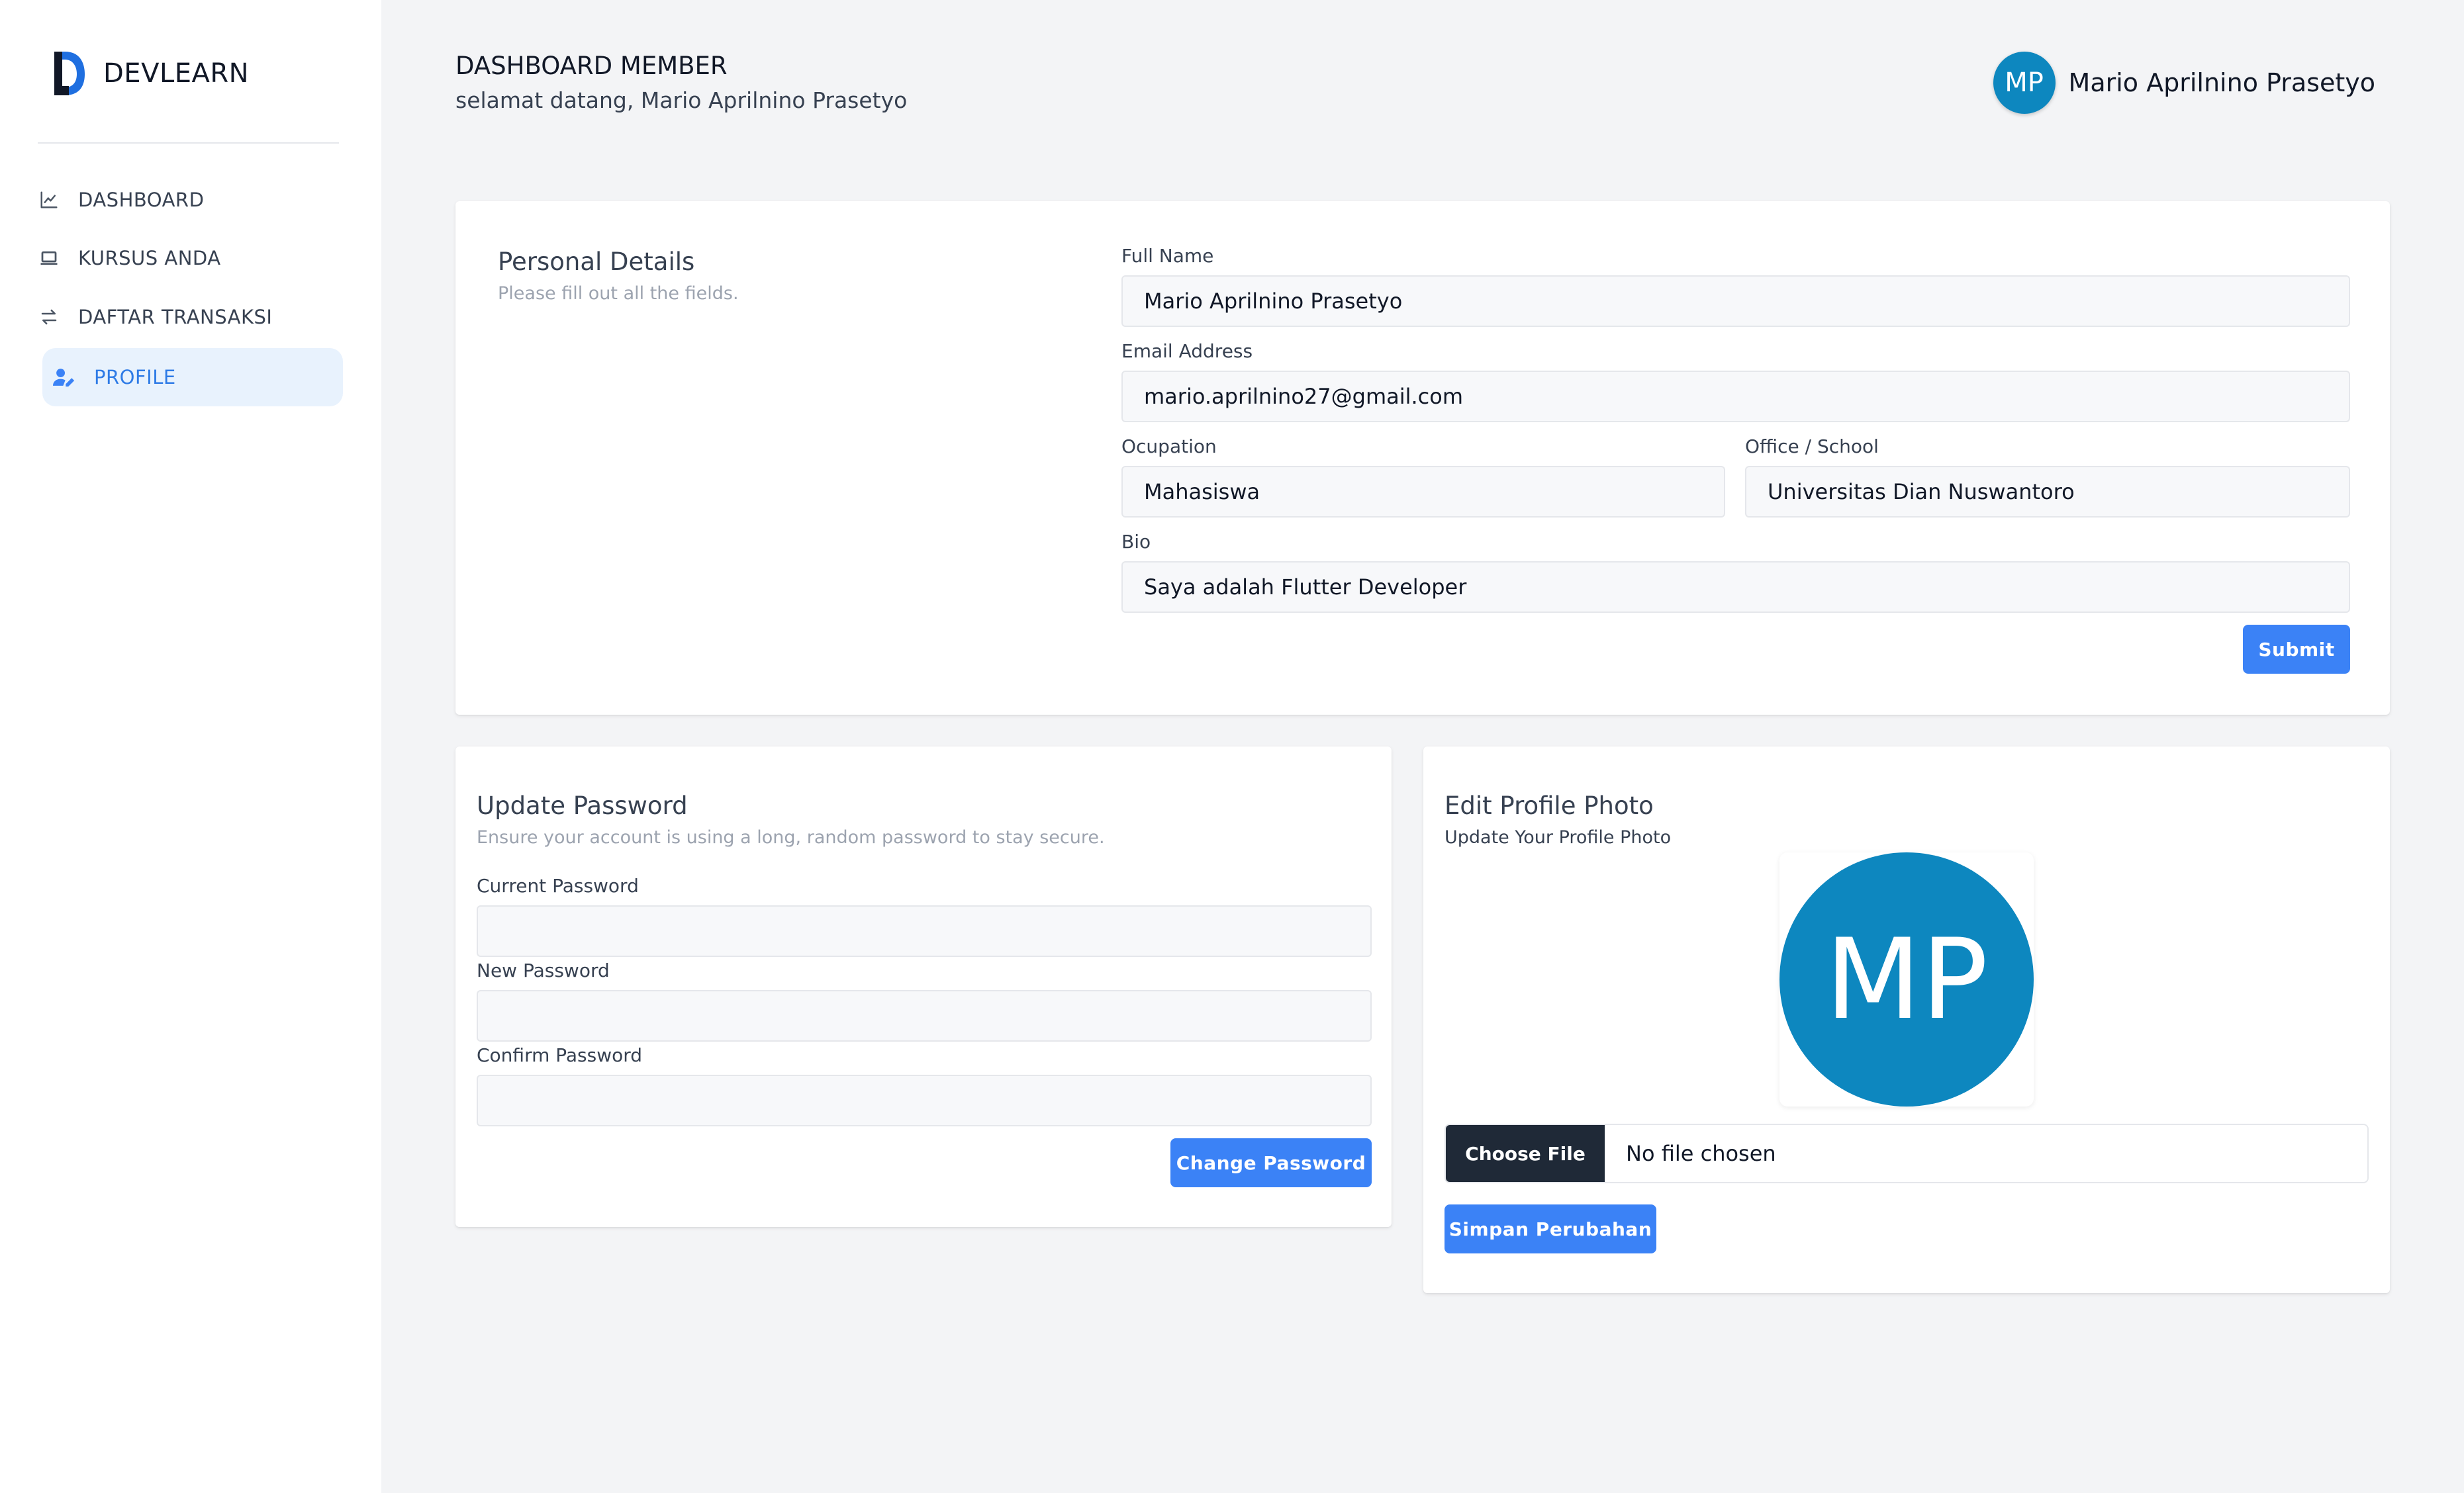  What do you see at coordinates (188, 143) in the screenshot?
I see `sidebar-divider` at bounding box center [188, 143].